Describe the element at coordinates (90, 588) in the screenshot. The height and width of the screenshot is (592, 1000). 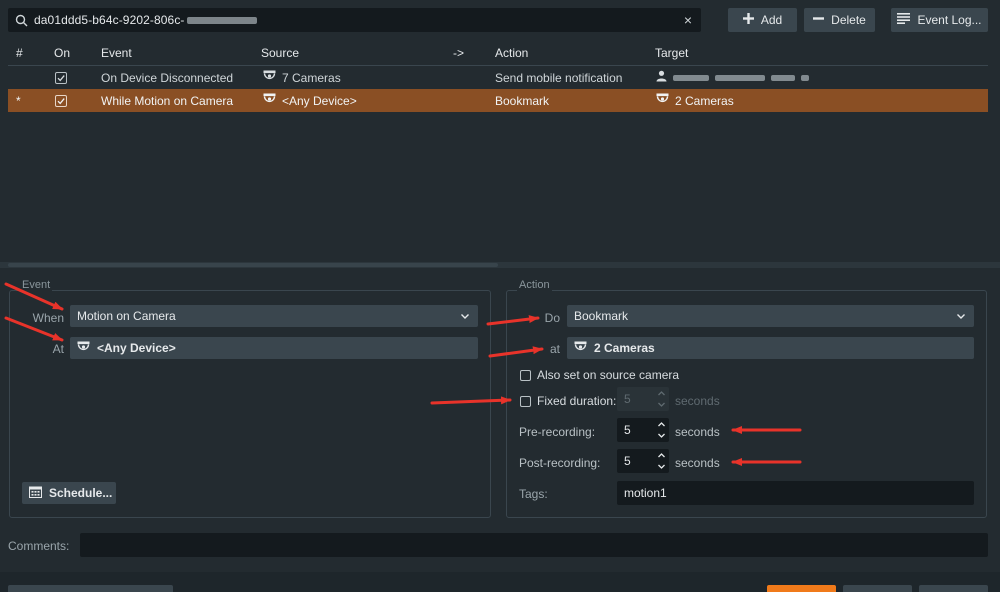
I see `bottom-left-button` at that location.